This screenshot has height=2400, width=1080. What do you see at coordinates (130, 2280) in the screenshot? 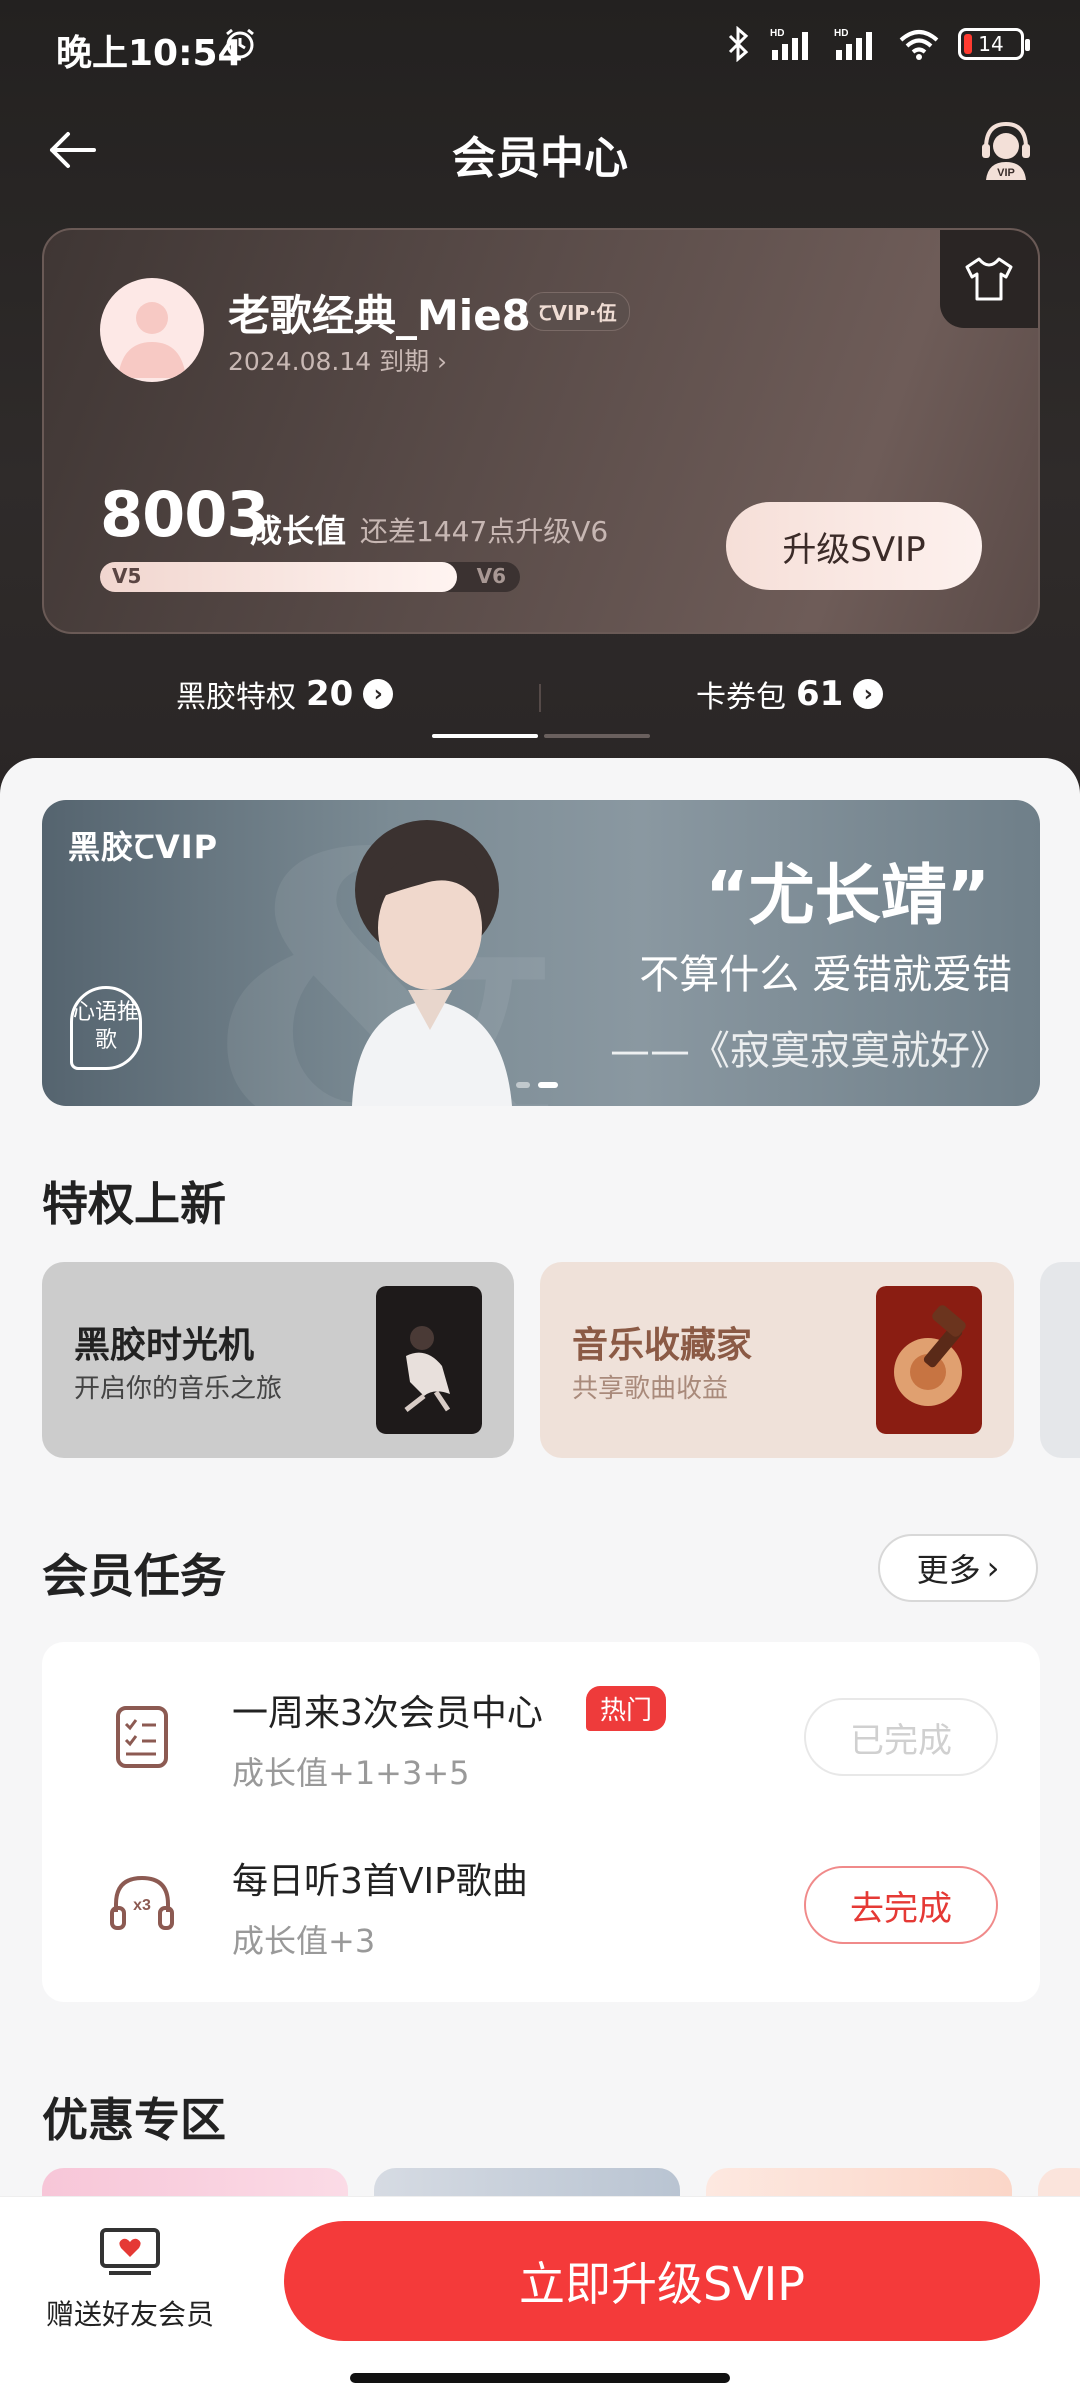
I see `gift-membership-button: 赠送好友会员` at bounding box center [130, 2280].